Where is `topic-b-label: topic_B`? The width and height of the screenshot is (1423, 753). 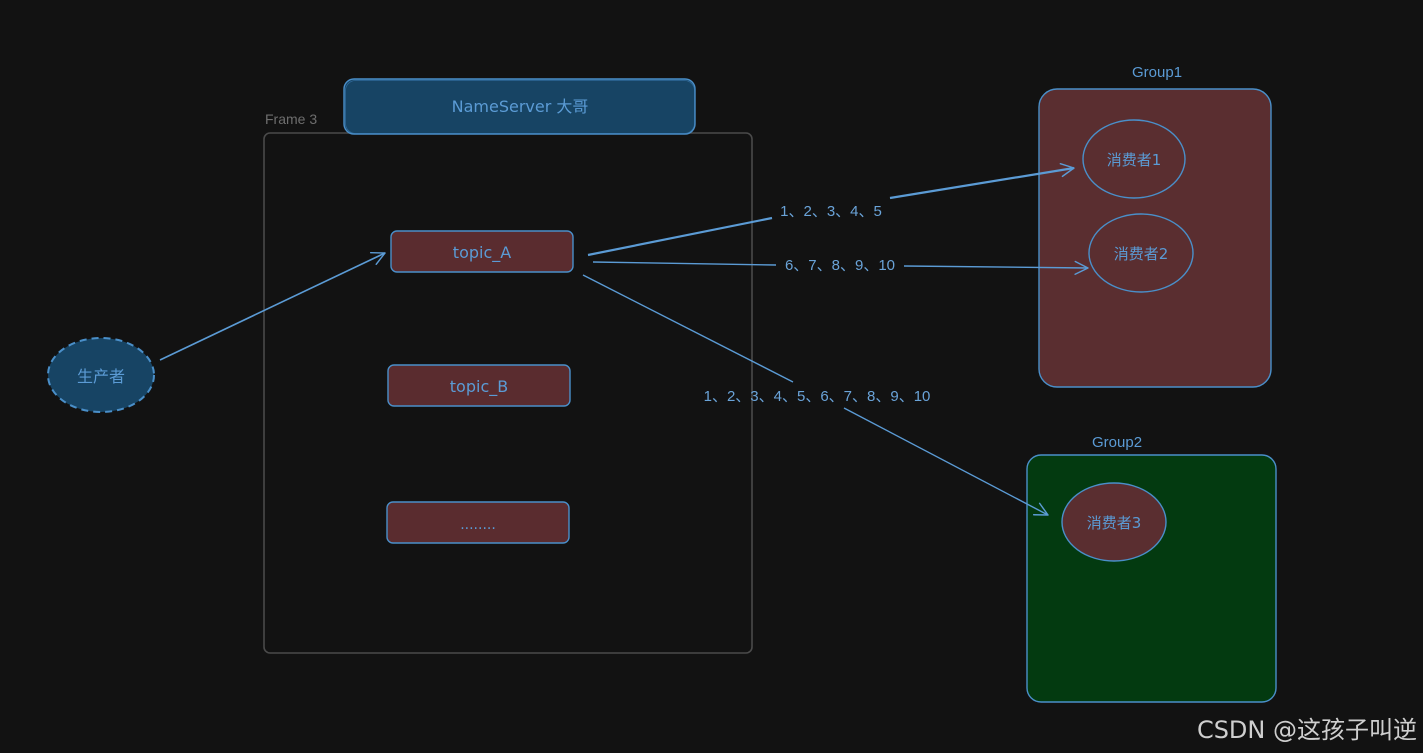 topic-b-label: topic_B is located at coordinates (479, 387).